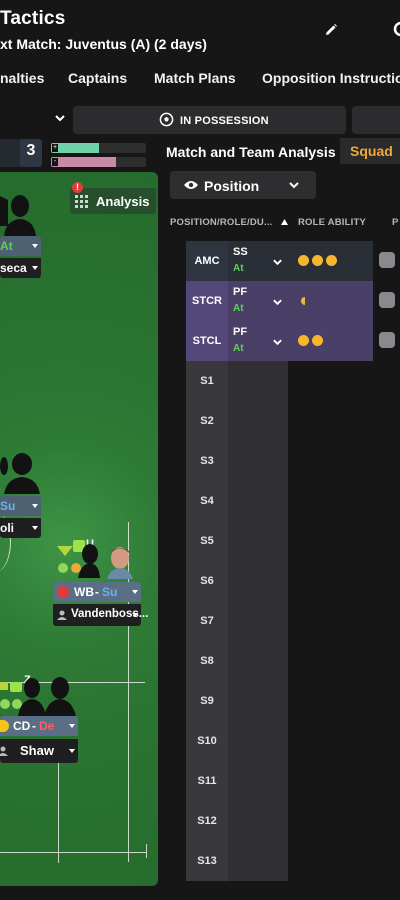  What do you see at coordinates (83, 162) in the screenshot?
I see `familiarity-bar-2-fill` at bounding box center [83, 162].